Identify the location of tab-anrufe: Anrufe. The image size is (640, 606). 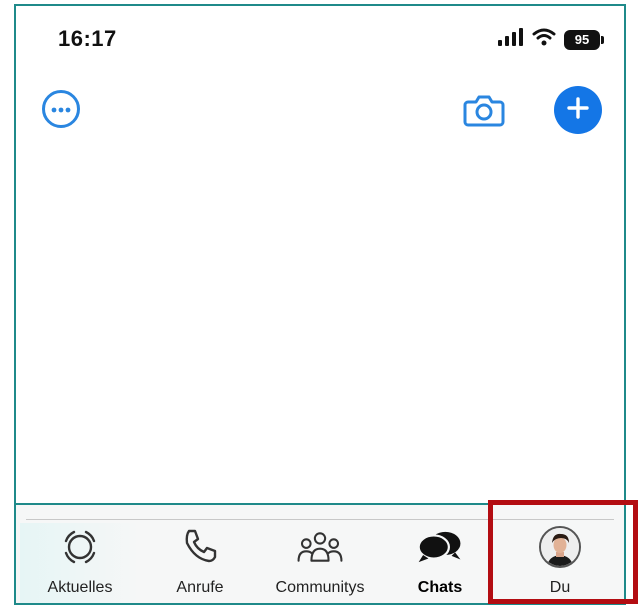
(200, 563).